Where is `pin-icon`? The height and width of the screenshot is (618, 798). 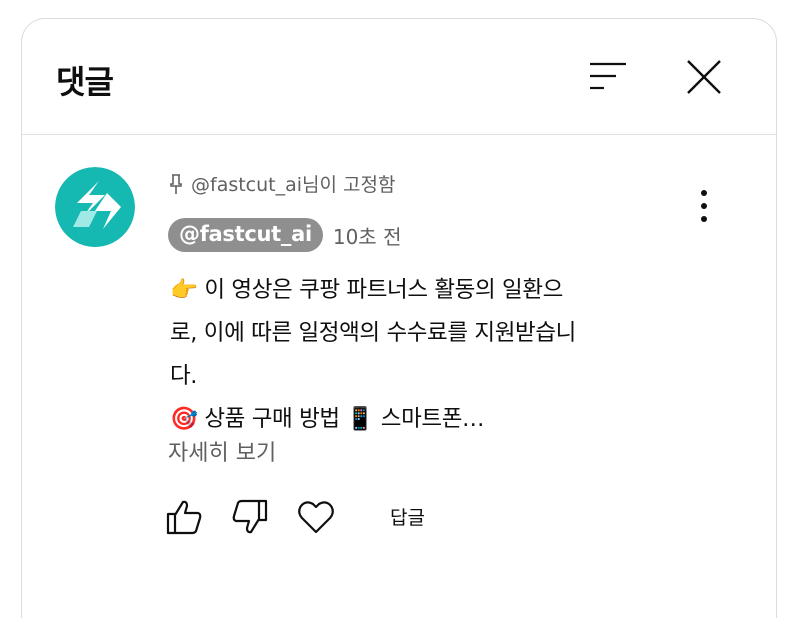
pin-icon is located at coordinates (176, 183).